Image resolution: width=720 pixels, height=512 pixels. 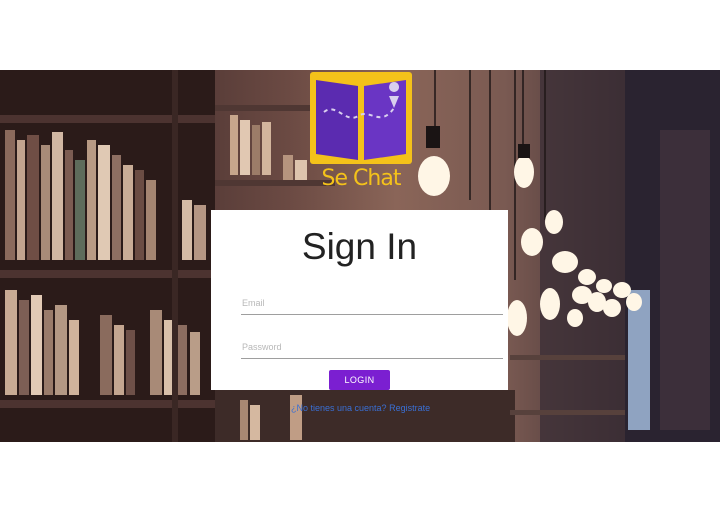 I want to click on signup-prompt: ¿No tienes una cuenta? Registrate, so click(x=360, y=408).